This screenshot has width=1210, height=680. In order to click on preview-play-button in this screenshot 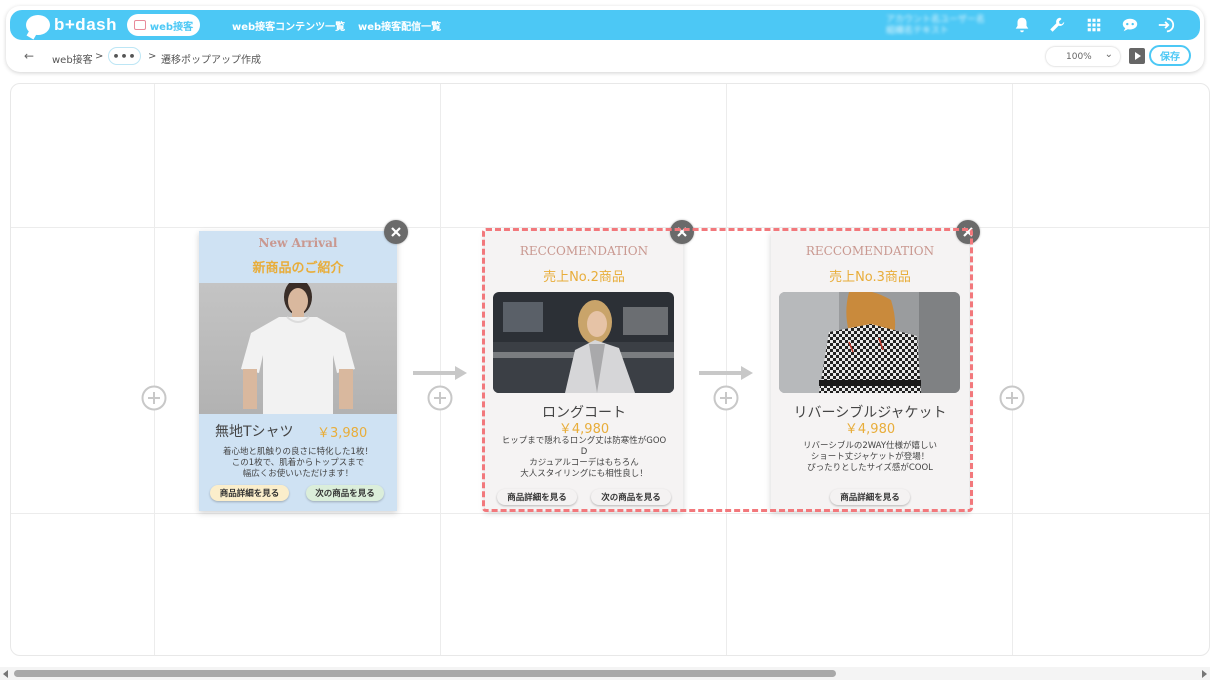, I will do `click(1137, 56)`.